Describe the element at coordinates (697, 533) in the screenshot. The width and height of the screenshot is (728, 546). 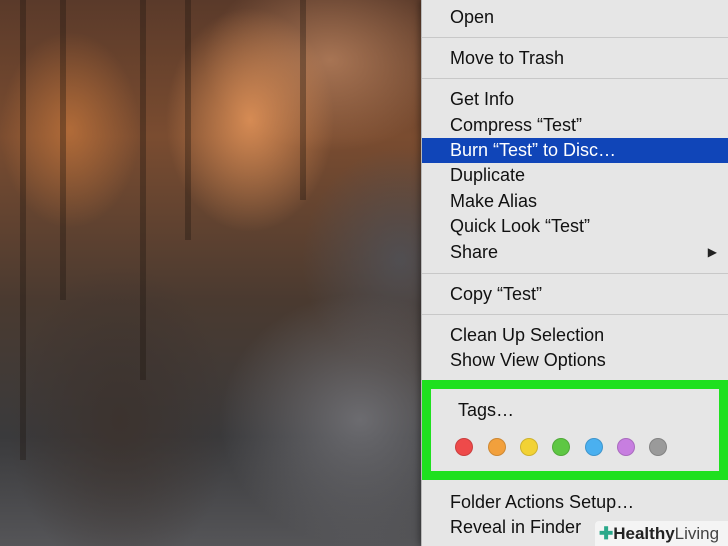
I see `watermark-word-living: Living` at that location.